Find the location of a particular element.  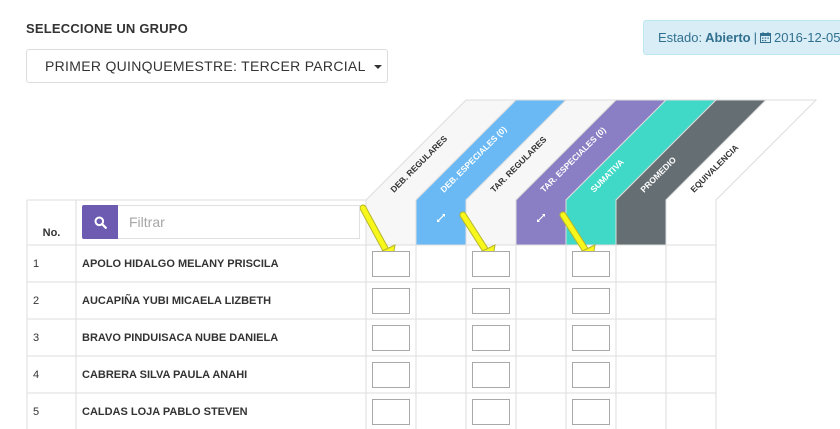

number-column-header: No. is located at coordinates (51, 233).